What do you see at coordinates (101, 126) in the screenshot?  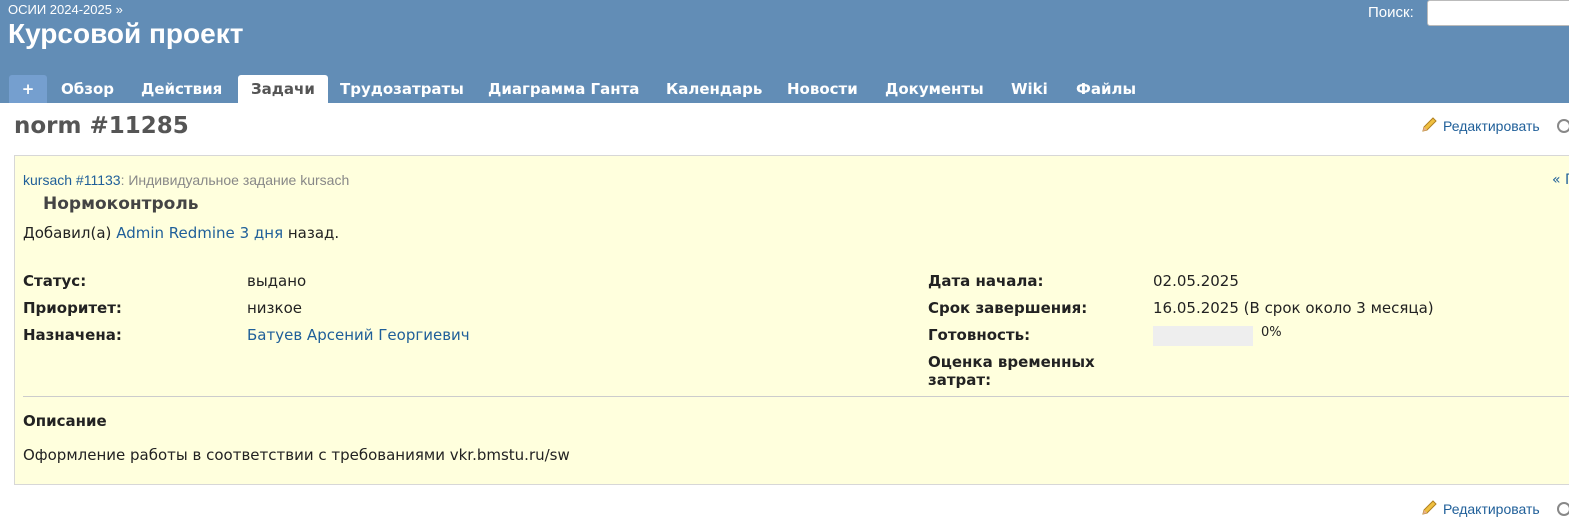 I see `page-title: norm #11285` at bounding box center [101, 126].